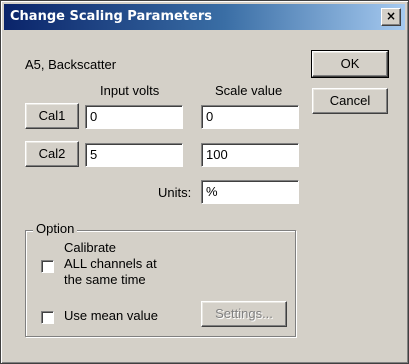 The height and width of the screenshot is (364, 409). Describe the element at coordinates (52, 116) in the screenshot. I see `cal1-button: Cal1` at that location.